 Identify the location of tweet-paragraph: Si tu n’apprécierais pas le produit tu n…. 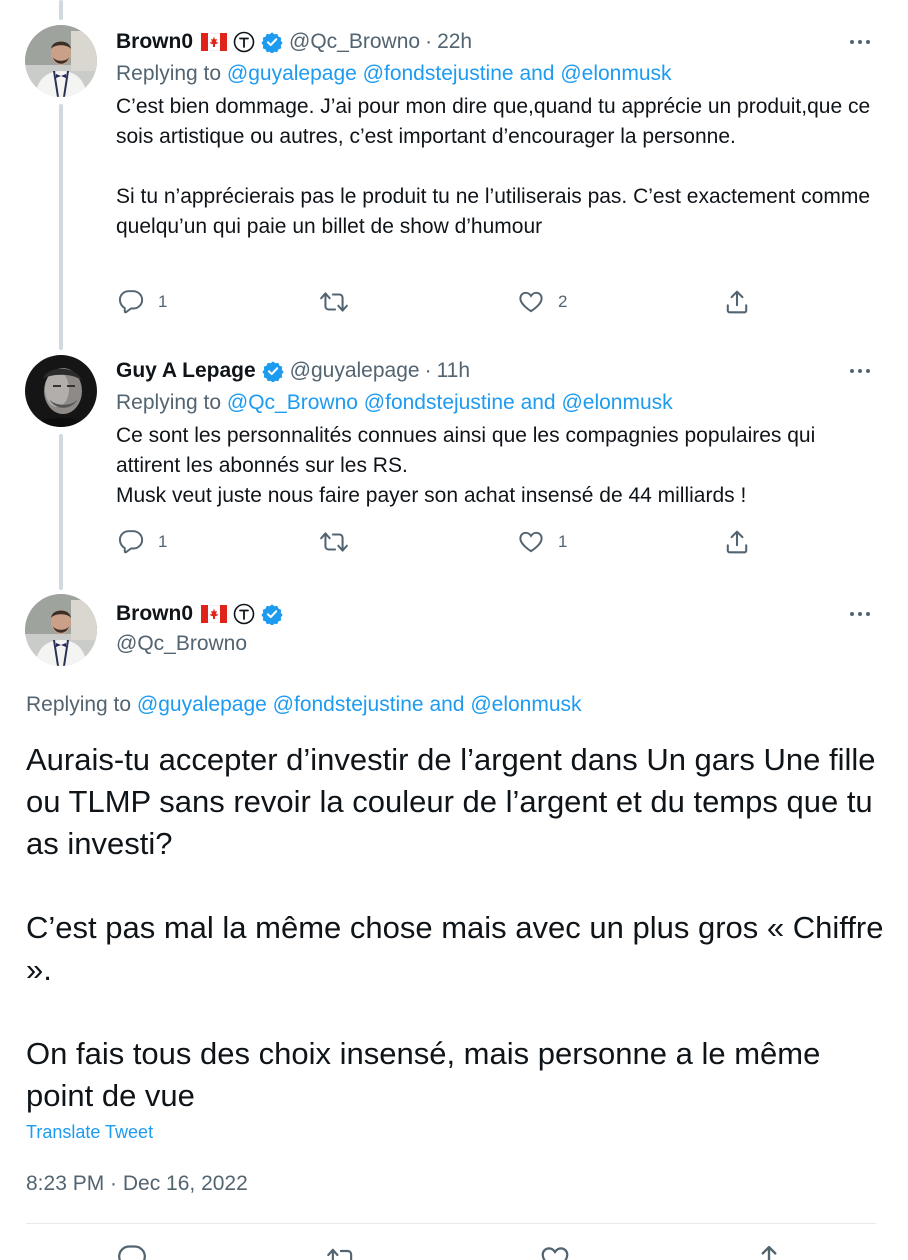
(493, 211).